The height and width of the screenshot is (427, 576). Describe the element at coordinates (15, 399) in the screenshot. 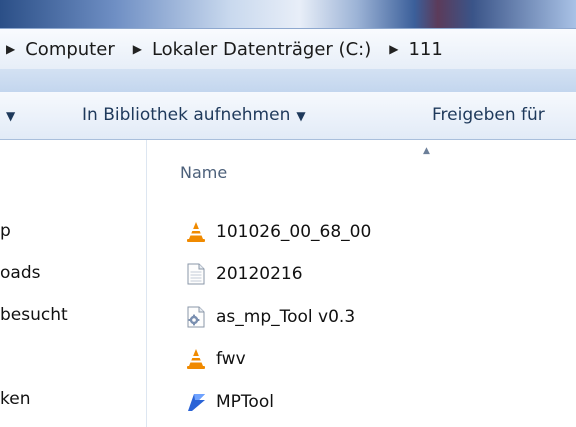

I see `nav-item-libraries: ken` at that location.